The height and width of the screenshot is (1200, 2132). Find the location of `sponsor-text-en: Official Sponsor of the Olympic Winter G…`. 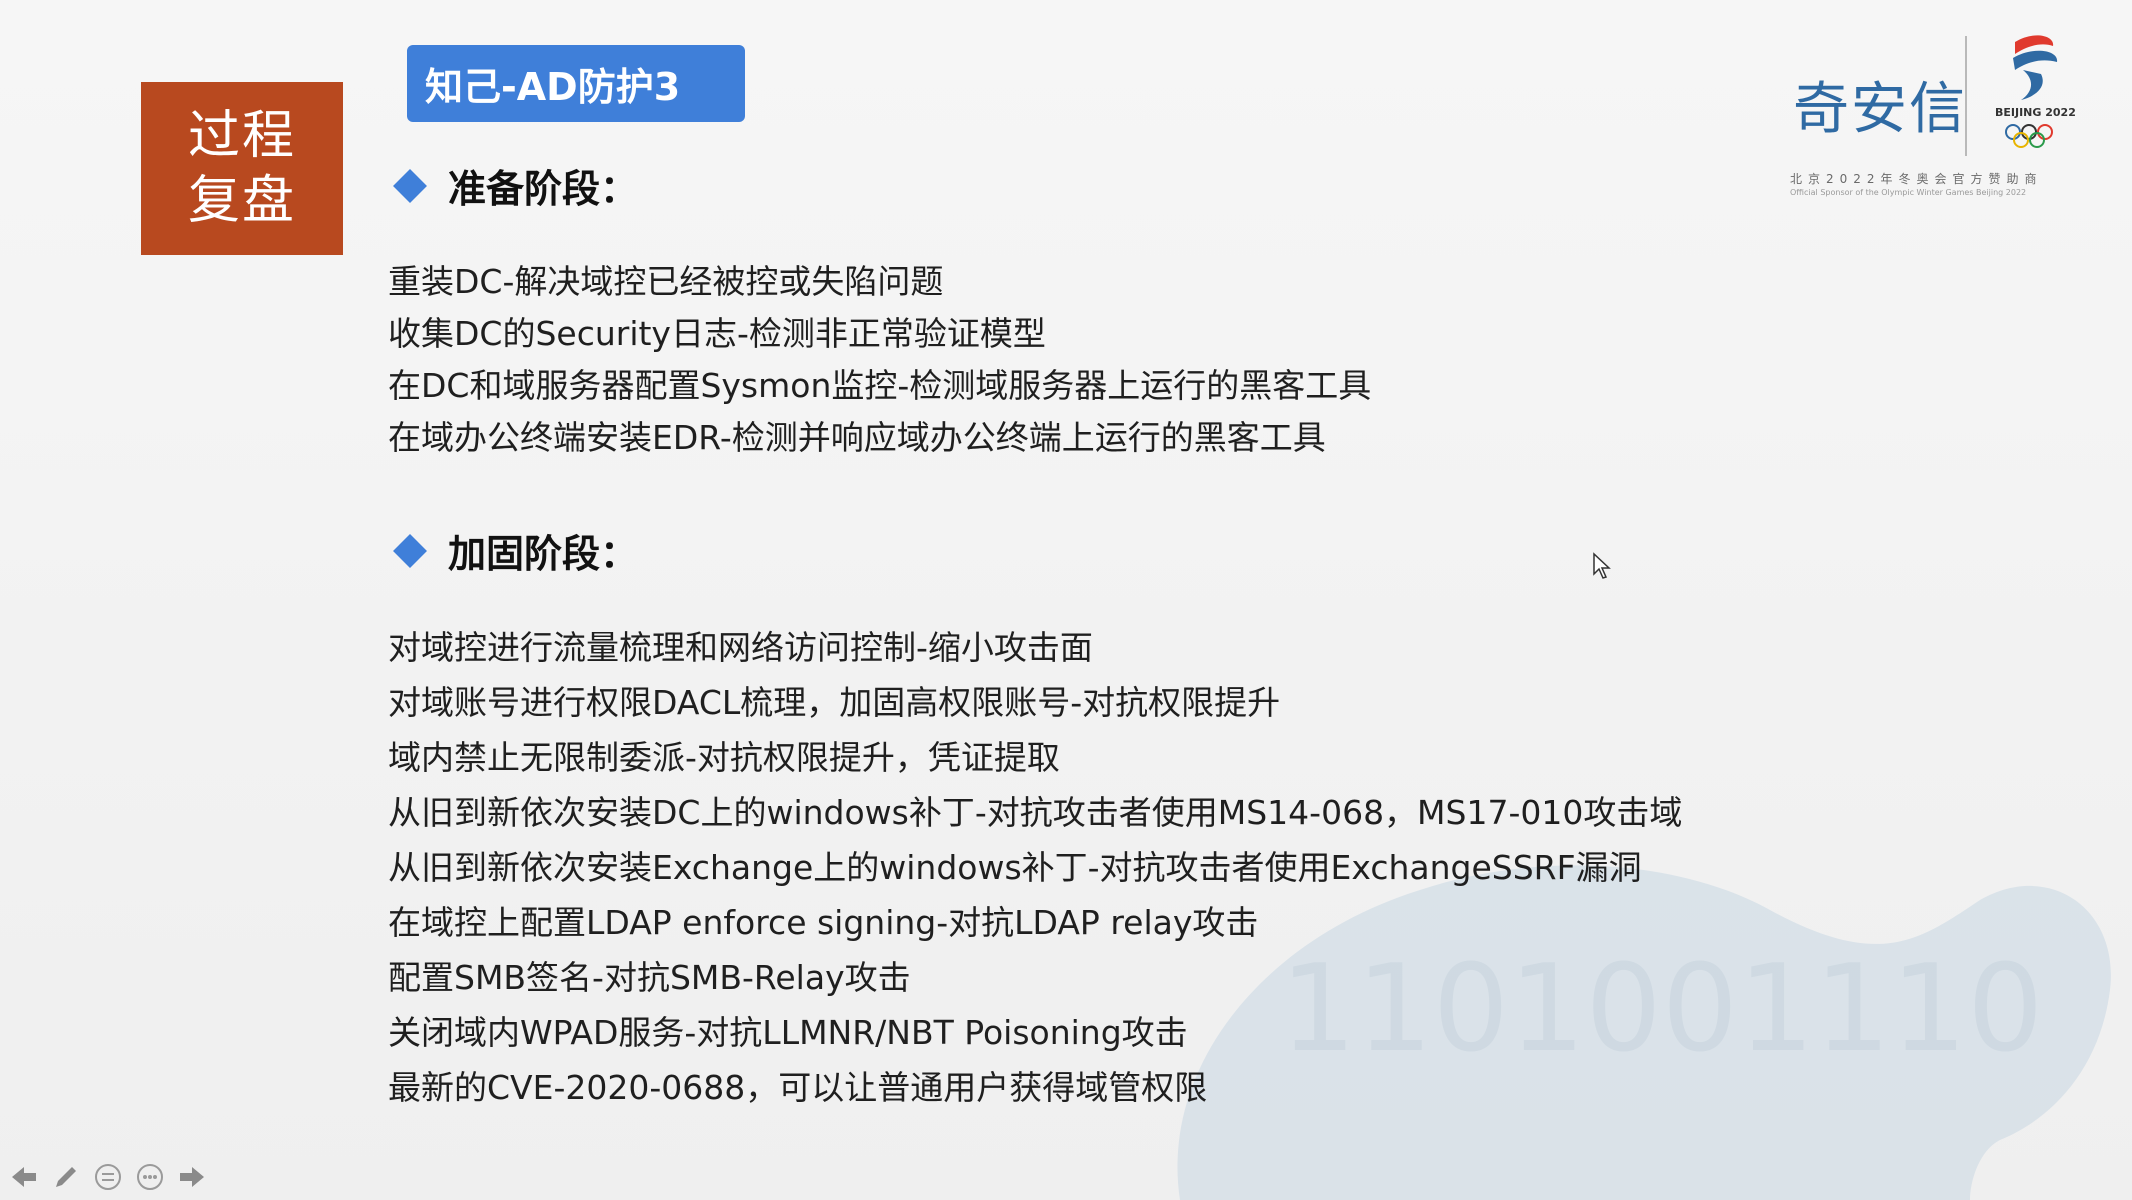

sponsor-text-en: Official Sponsor of the Olympic Winter G… is located at coordinates (1908, 192).